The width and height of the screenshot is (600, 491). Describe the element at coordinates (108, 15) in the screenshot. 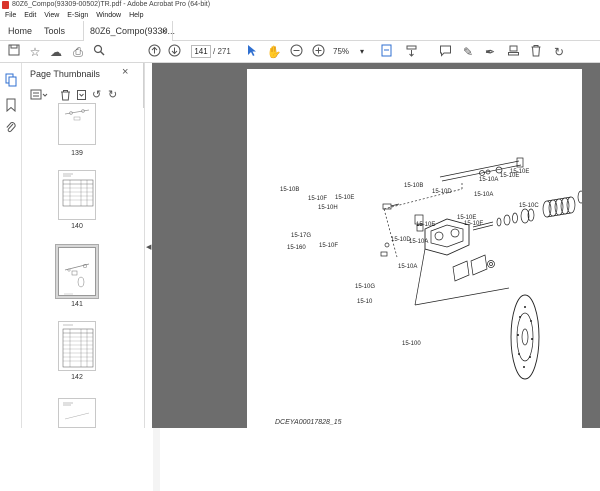

I see `menu-window: Window` at that location.